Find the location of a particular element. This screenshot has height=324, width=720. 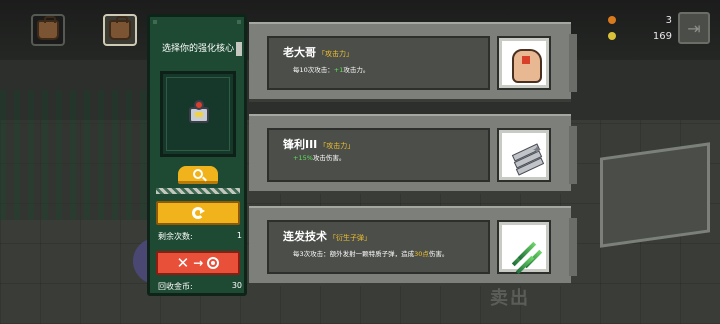

card-tag: 「衍生子弹」 is located at coordinates (350, 238).